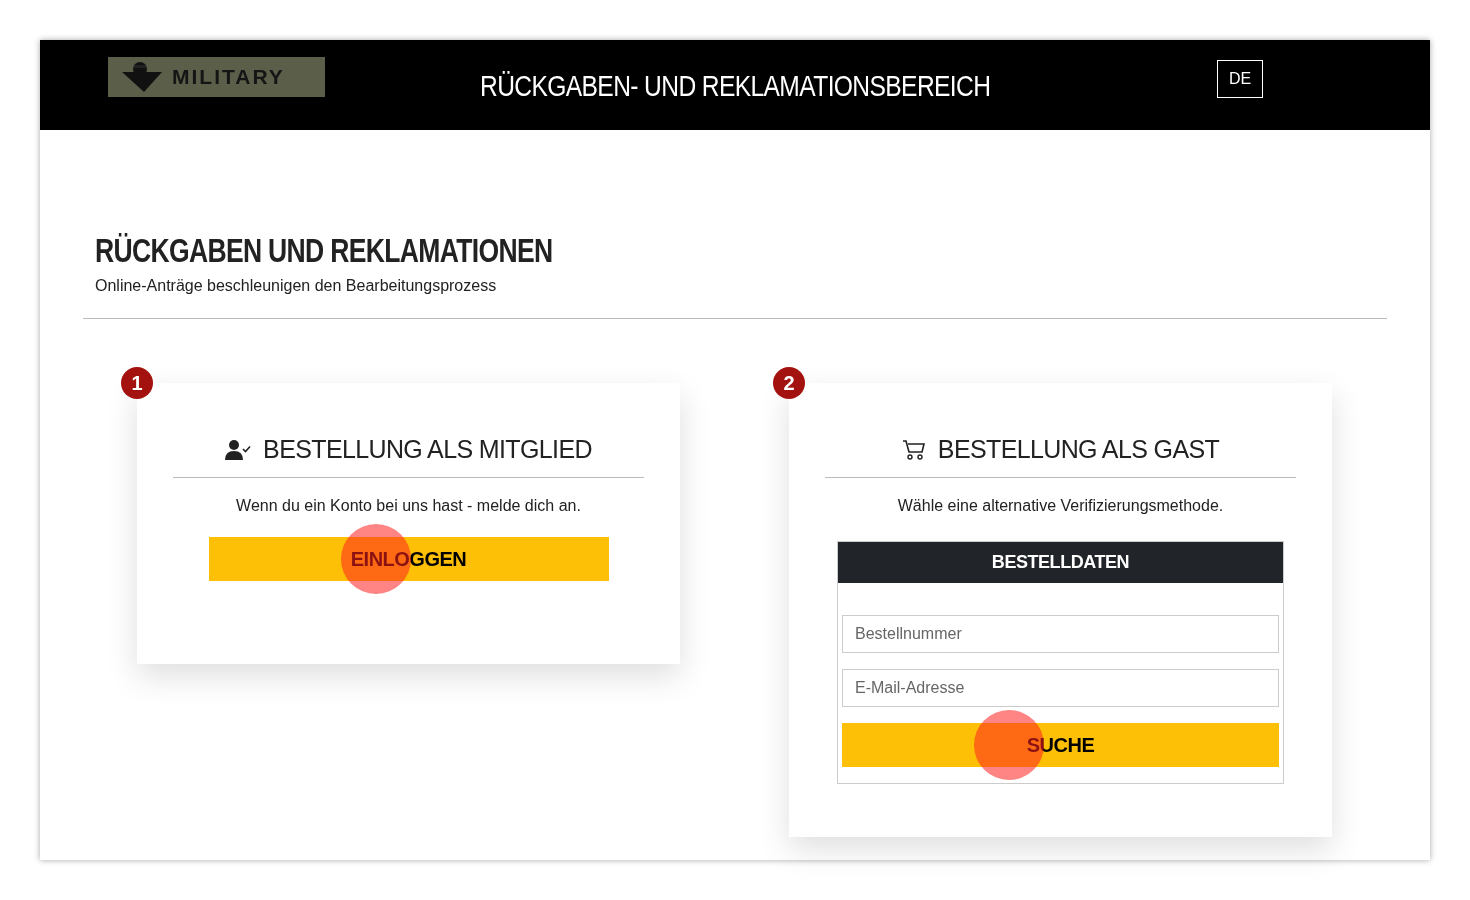 This screenshot has width=1470, height=900. Describe the element at coordinates (1060, 562) in the screenshot. I see `form-header: BESTELLDATEN` at that location.